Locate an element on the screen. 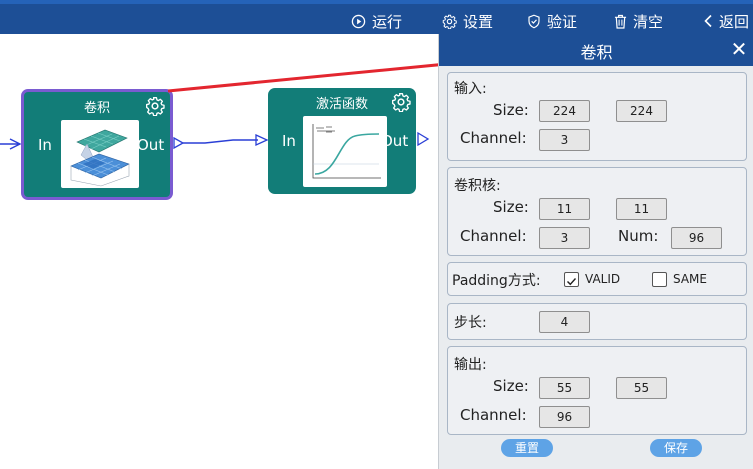  play-circle-icon is located at coordinates (358, 21).